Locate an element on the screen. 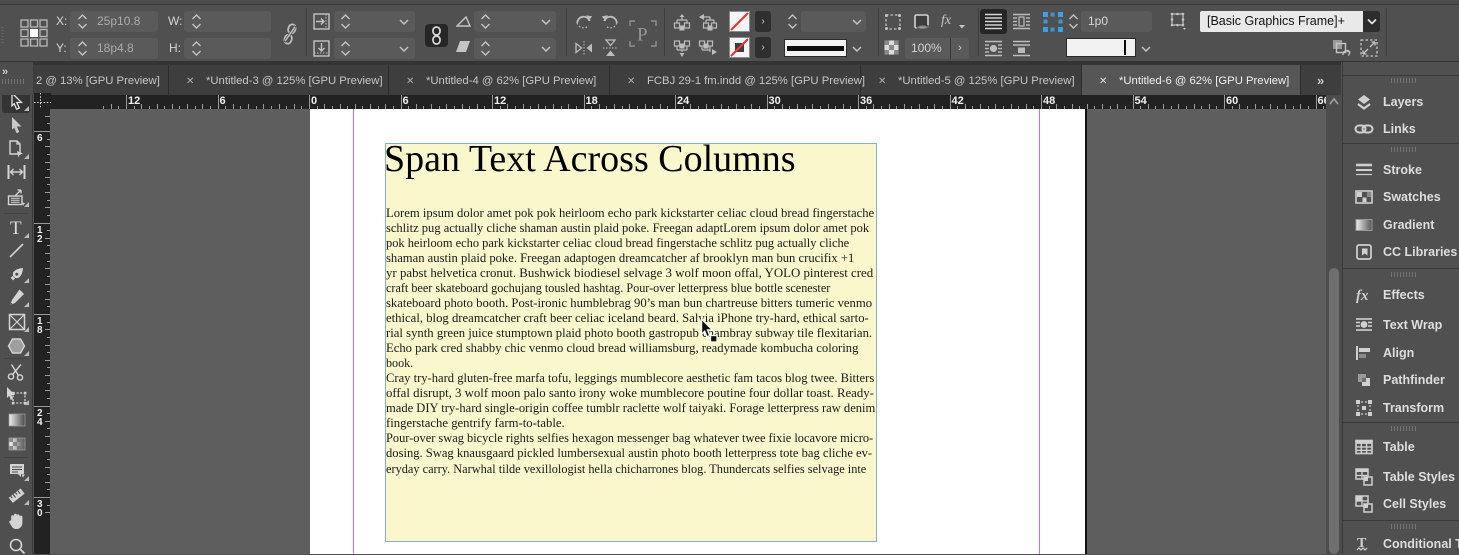 The image size is (1459, 555). svg-text: P is located at coordinates (642, 35).